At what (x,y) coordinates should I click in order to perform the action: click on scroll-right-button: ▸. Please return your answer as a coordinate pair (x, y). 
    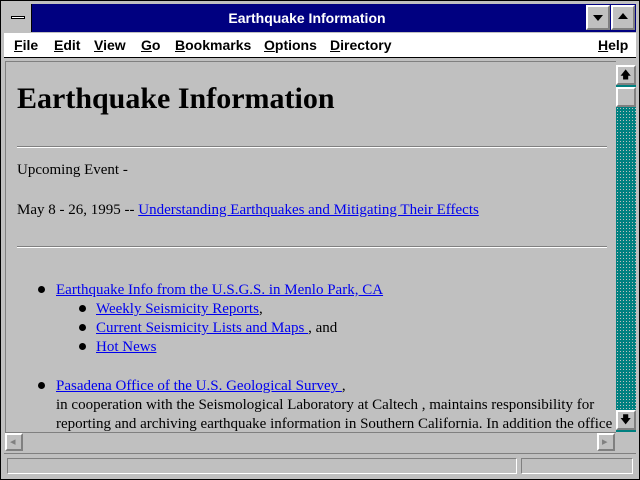
    Looking at the image, I should click on (606, 442).